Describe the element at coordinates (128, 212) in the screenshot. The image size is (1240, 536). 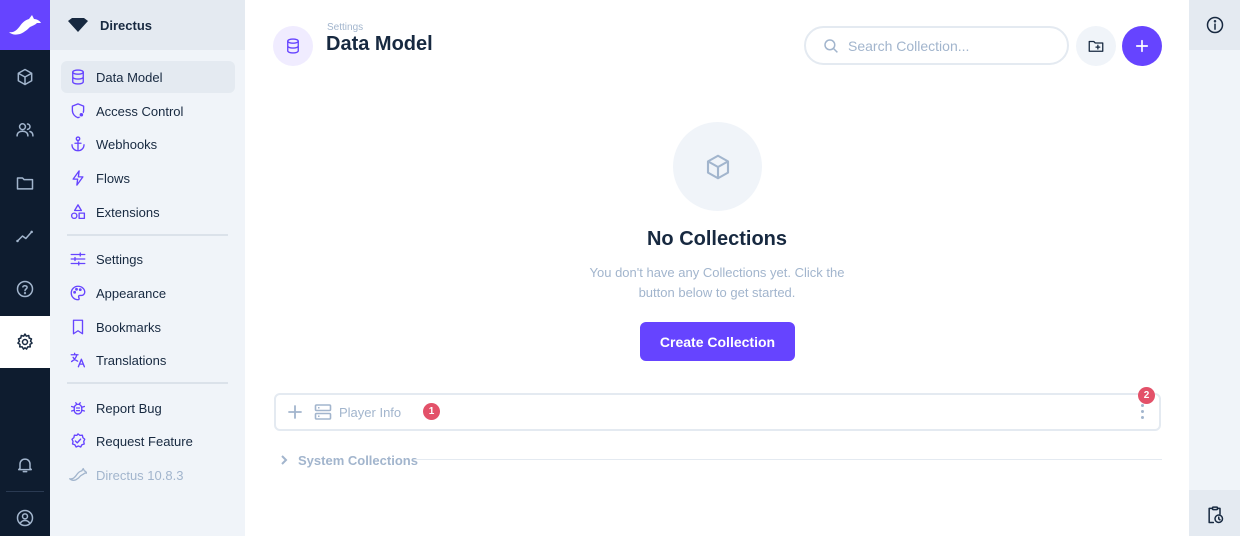
I see `nav-label: Extensions` at that location.